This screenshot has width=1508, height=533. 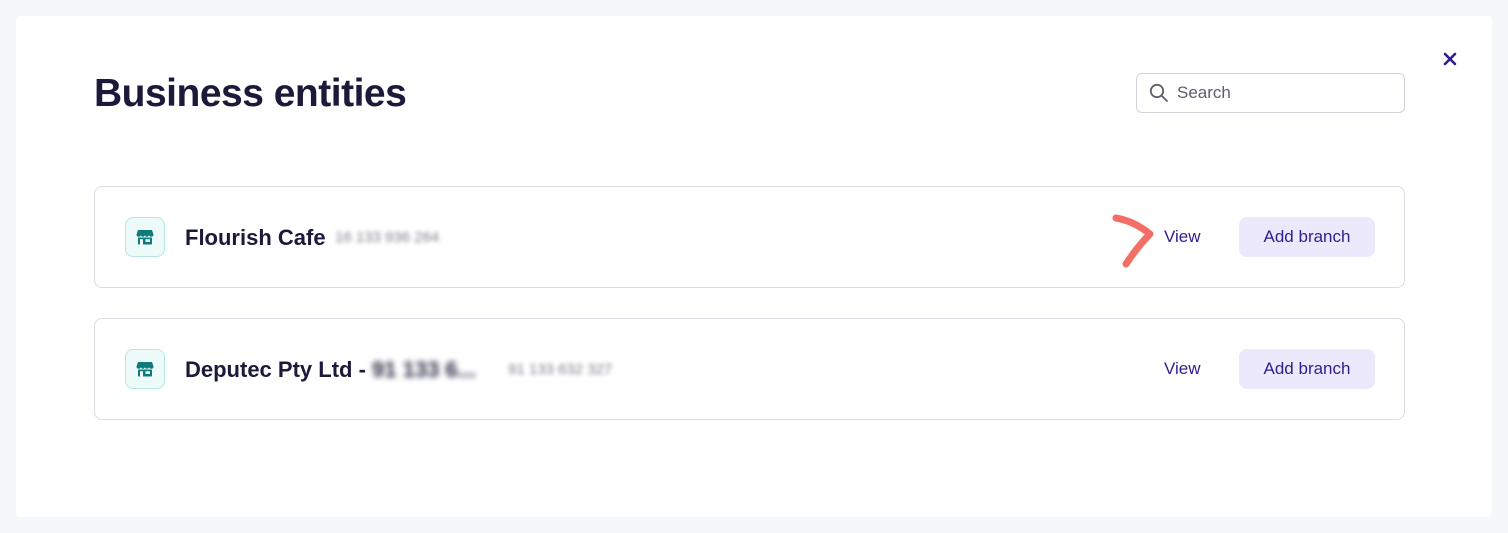 I want to click on search-field, so click(x=1270, y=93).